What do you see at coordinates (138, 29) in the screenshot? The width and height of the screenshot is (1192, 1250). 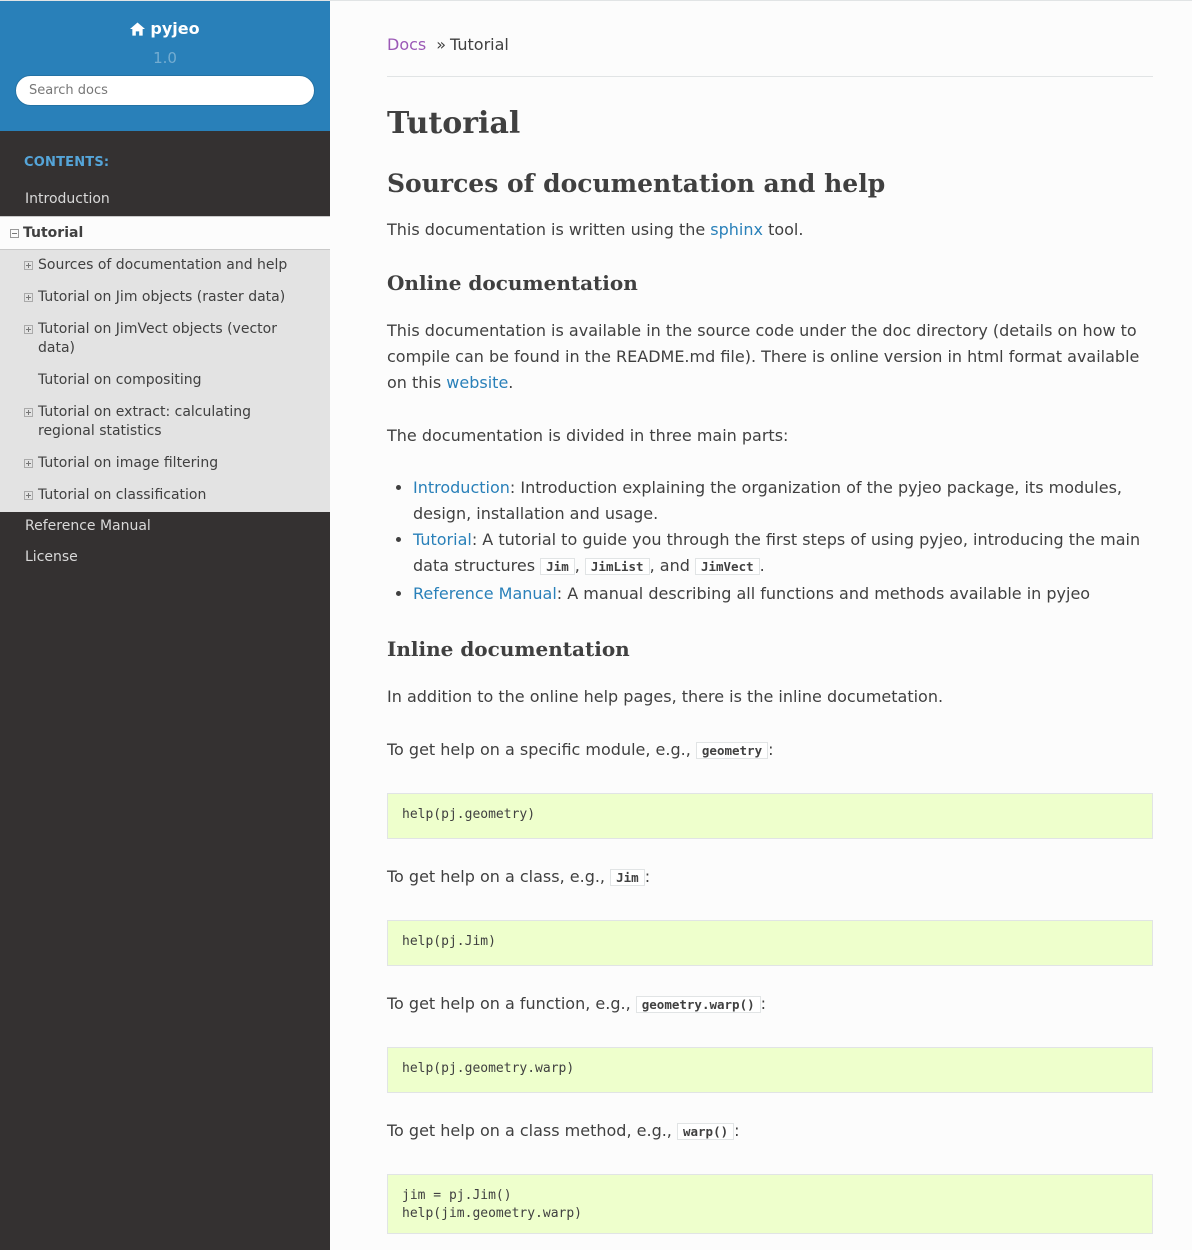 I see `home-icon` at bounding box center [138, 29].